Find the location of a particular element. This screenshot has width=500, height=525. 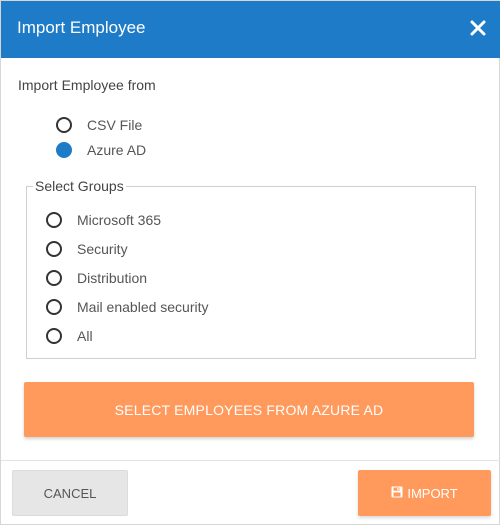

radio-circle-distribution is located at coordinates (54, 278).